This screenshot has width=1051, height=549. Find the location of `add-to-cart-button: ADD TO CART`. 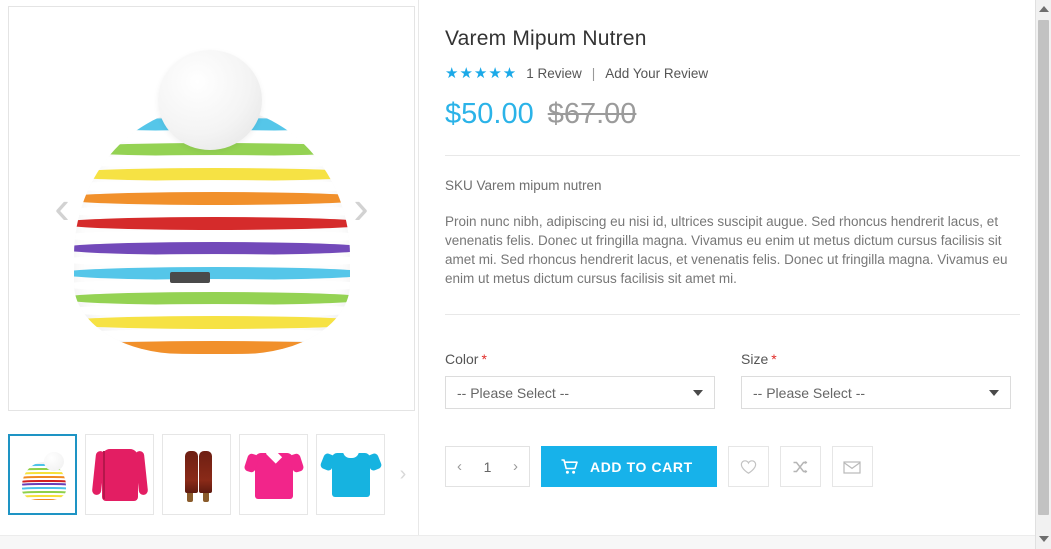

add-to-cart-button: ADD TO CART is located at coordinates (629, 466).